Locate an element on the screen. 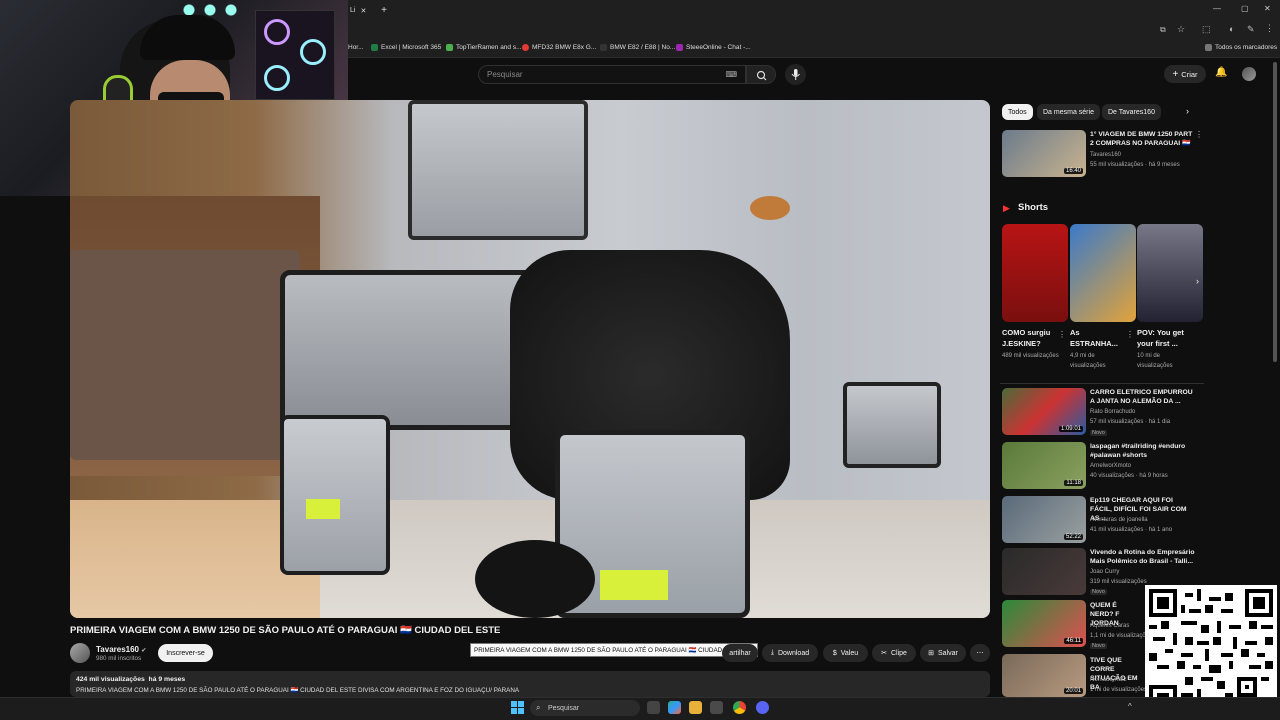 This screenshot has height=720, width=1280. tray-chevron-icon: ^ is located at coordinates (1130, 706).